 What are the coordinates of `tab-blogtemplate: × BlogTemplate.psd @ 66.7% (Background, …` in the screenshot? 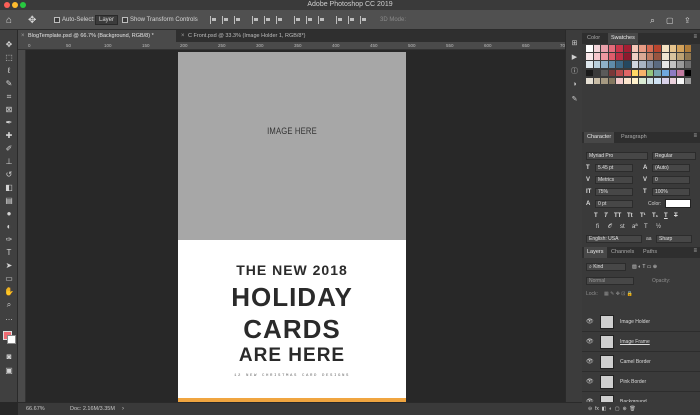 It's located at (97, 36).